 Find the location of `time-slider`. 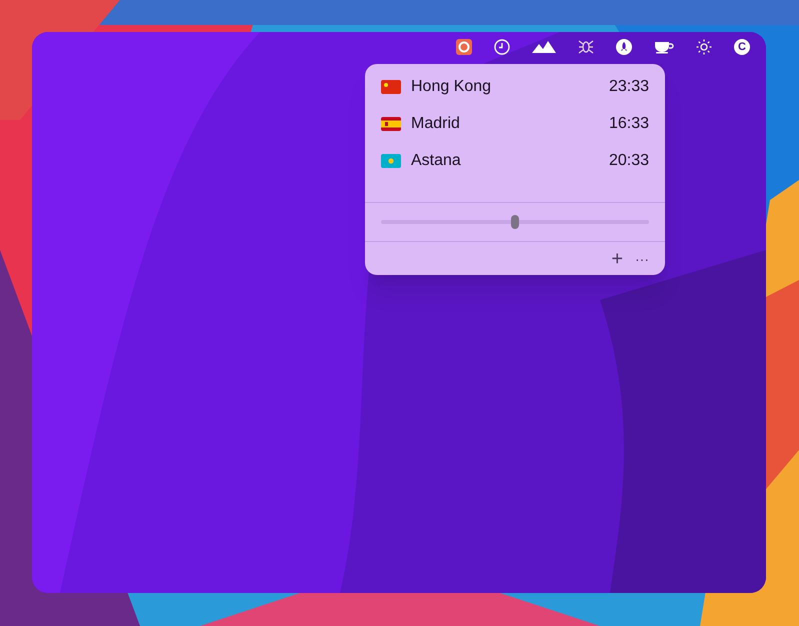

time-slider is located at coordinates (515, 222).